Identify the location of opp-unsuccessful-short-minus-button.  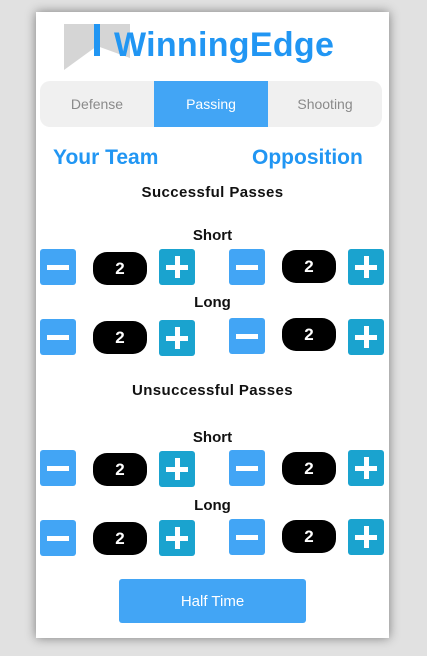
(247, 468).